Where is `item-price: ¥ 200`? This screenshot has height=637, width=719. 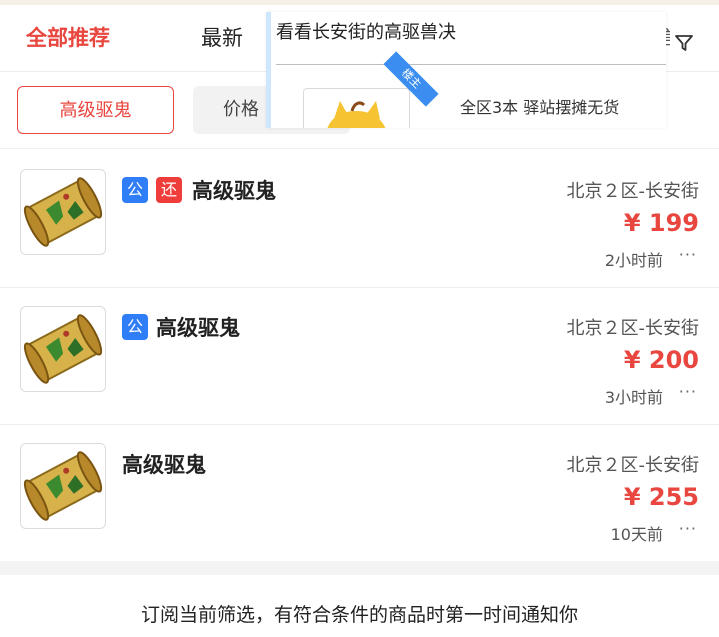 item-price: ¥ 200 is located at coordinates (661, 360).